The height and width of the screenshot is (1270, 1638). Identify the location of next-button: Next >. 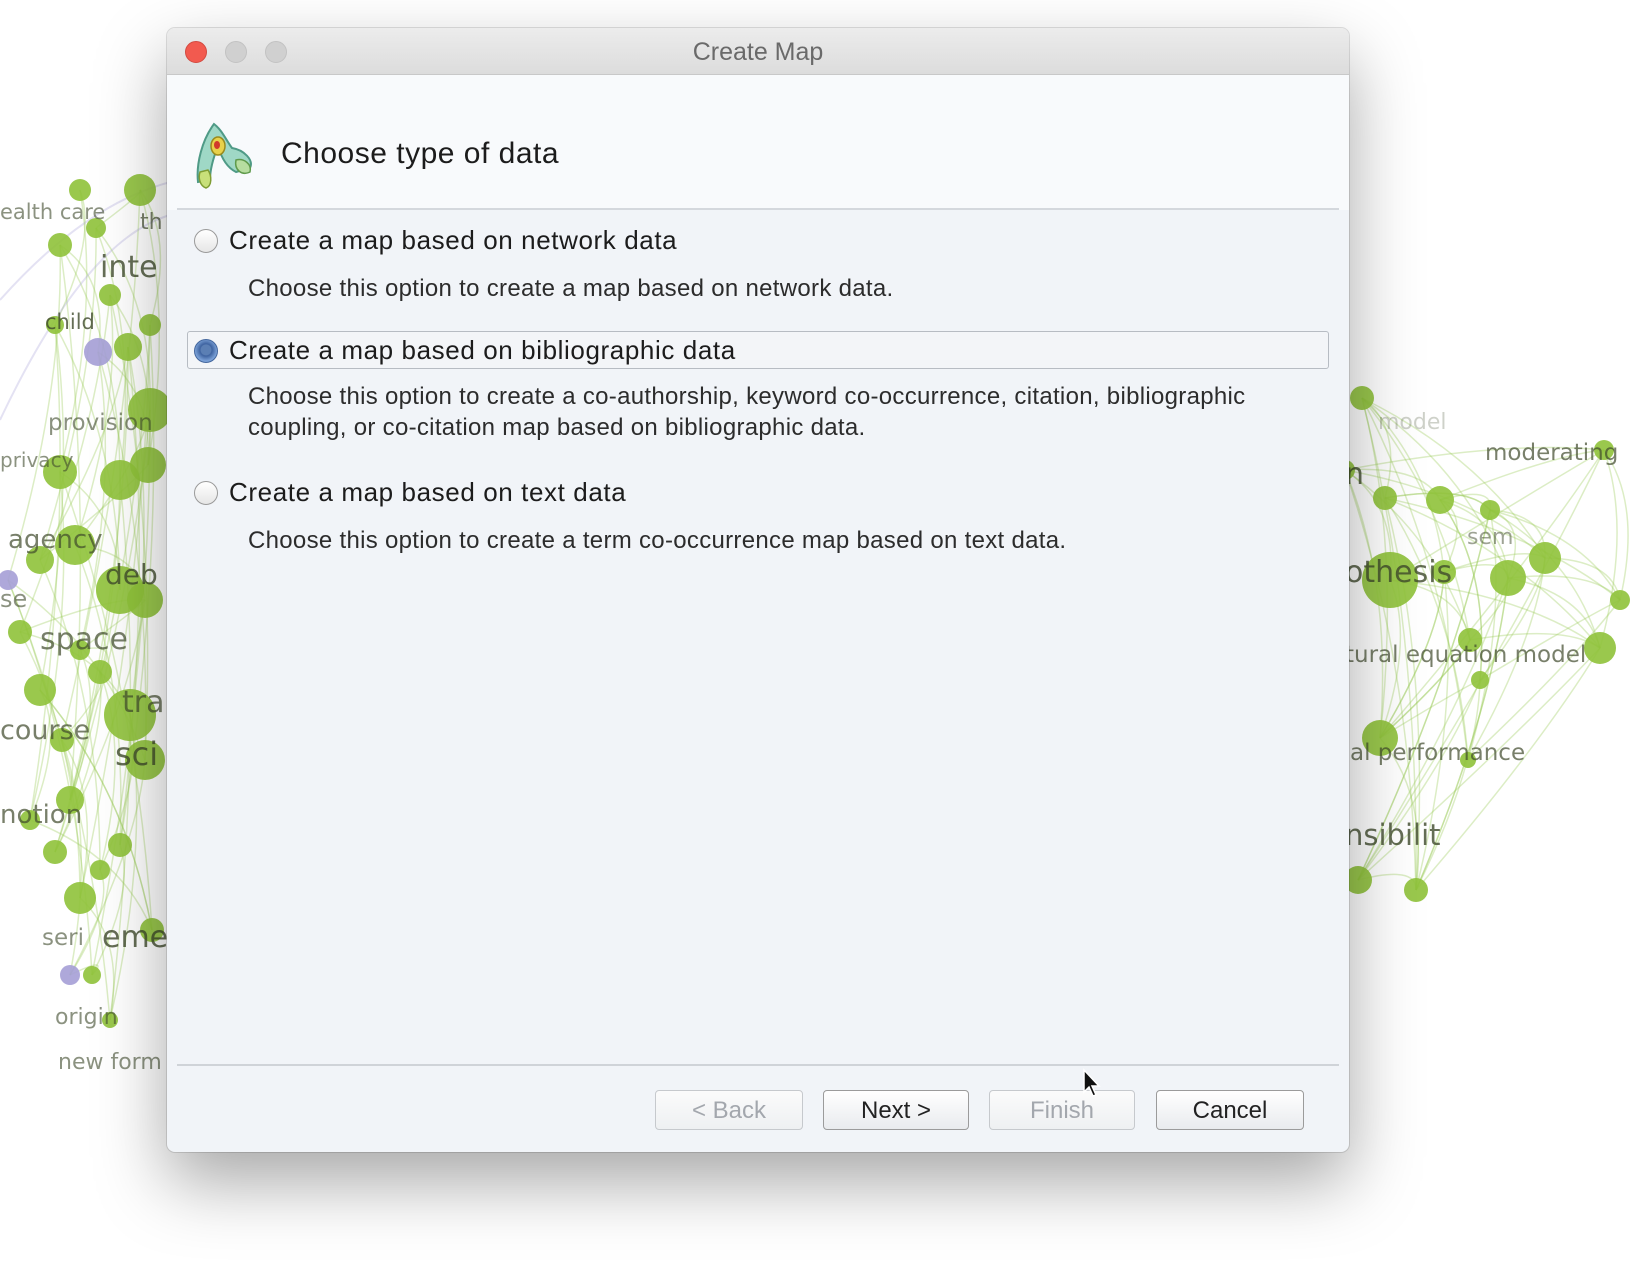
(896, 1110).